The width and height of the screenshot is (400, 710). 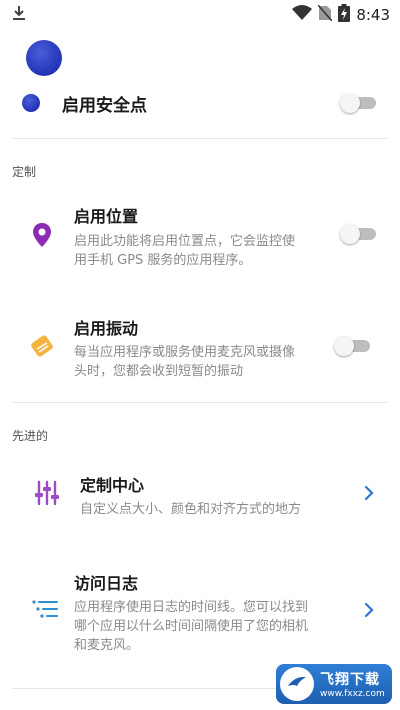 What do you see at coordinates (358, 103) in the screenshot?
I see `safe-point-toggle` at bounding box center [358, 103].